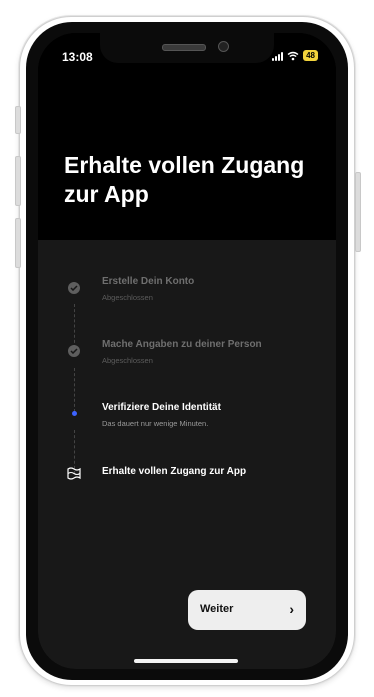 The height and width of the screenshot is (697, 374). What do you see at coordinates (148, 281) in the screenshot?
I see `step-title: Erstelle Dein Konto` at bounding box center [148, 281].